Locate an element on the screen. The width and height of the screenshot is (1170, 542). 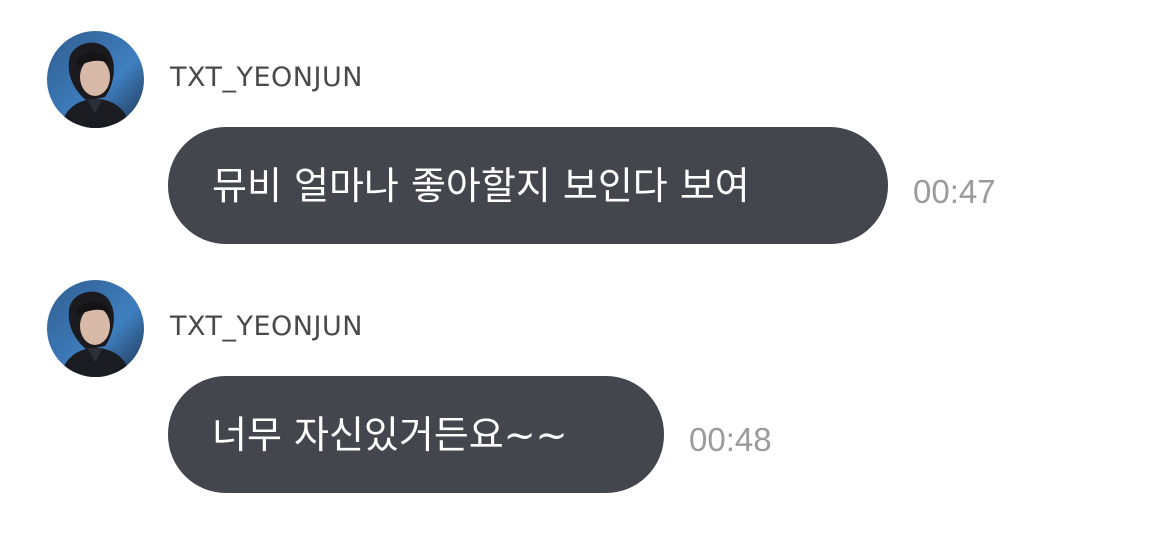
message-text: 너무 자신있거든요~~ is located at coordinates (390, 434).